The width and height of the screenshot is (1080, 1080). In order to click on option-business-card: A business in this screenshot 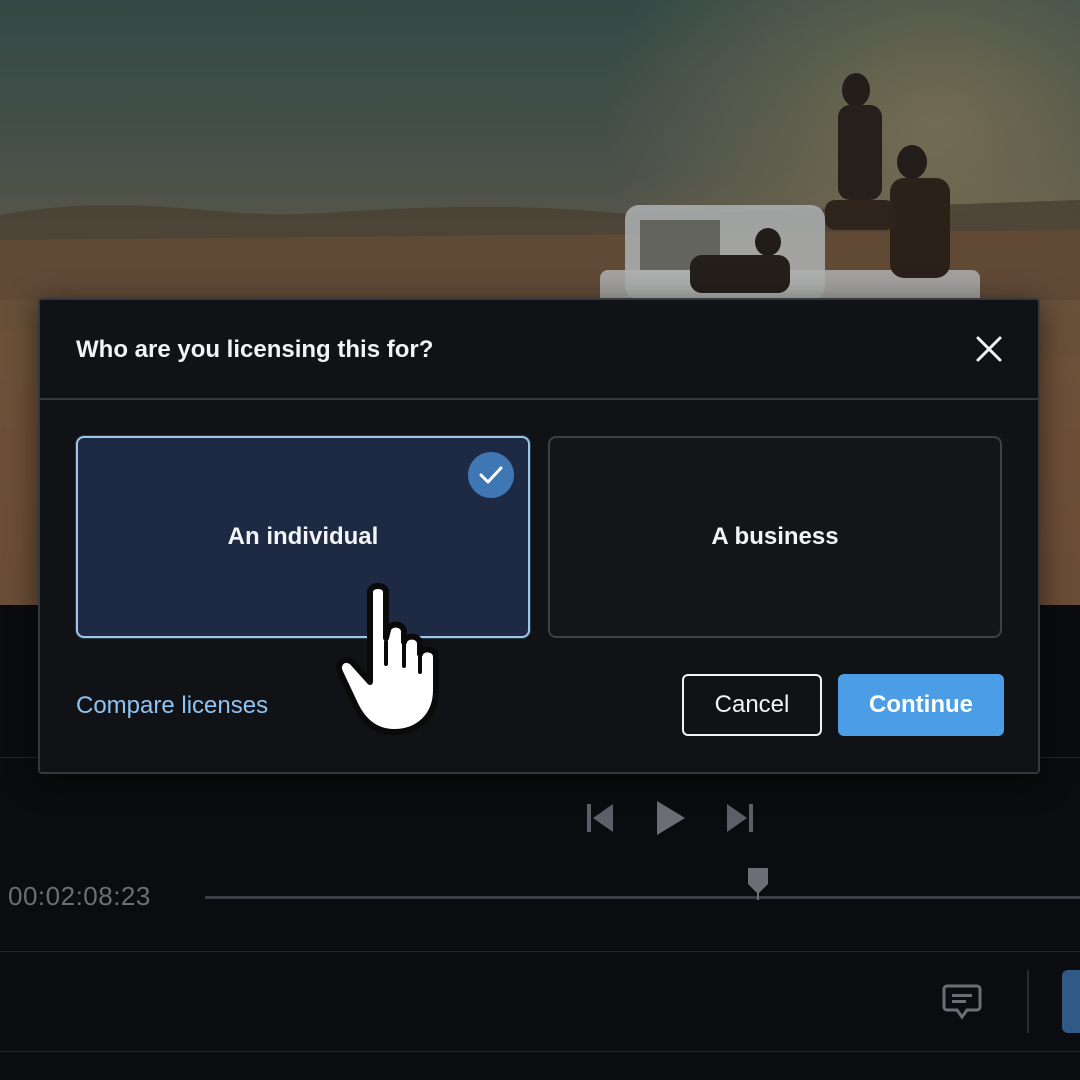, I will do `click(775, 537)`.